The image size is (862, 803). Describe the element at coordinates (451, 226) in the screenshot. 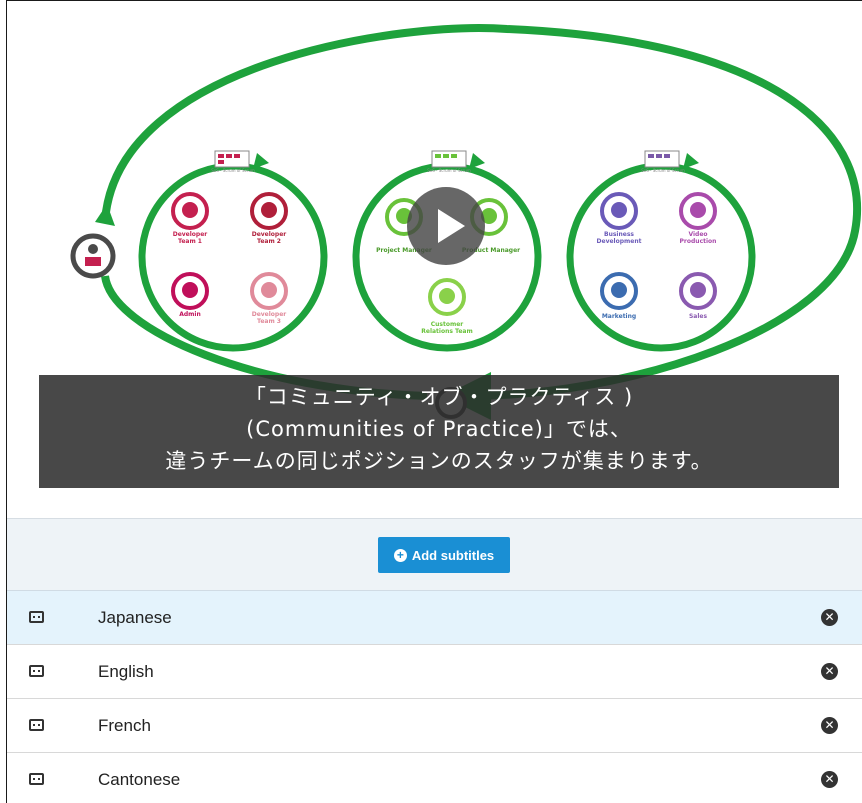

I see `play-icon` at that location.